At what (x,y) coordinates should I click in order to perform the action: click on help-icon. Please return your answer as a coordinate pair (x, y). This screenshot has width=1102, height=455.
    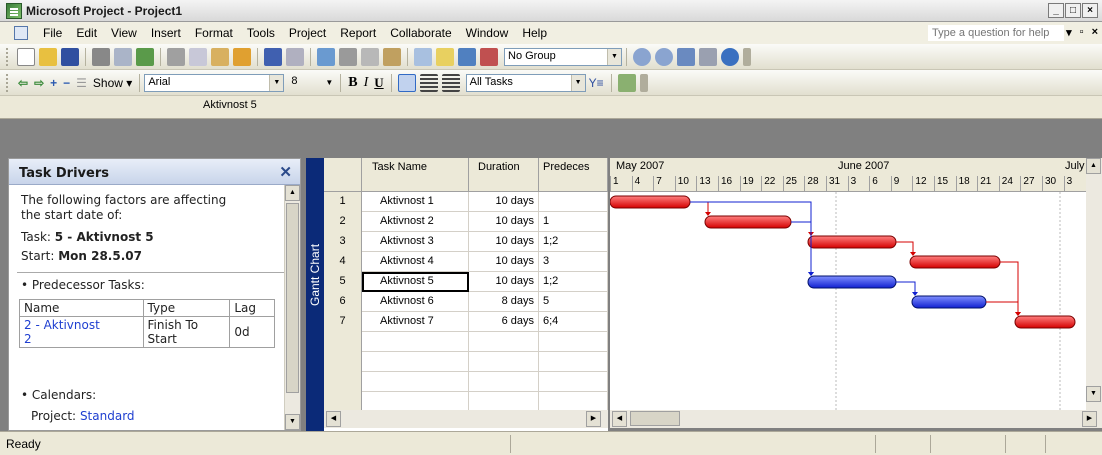
    Looking at the image, I should click on (730, 56).